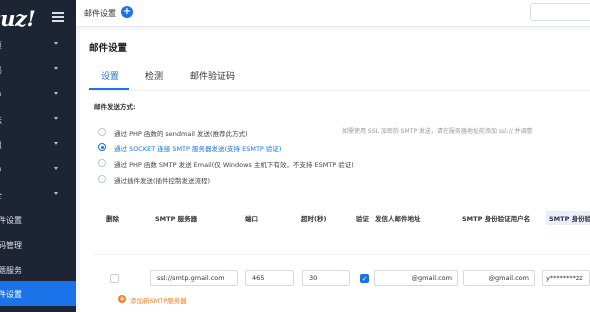 This screenshot has width=590, height=312. What do you see at coordinates (11, 270) in the screenshot?
I see `sidebar-subitem-label: 题服务` at bounding box center [11, 270].